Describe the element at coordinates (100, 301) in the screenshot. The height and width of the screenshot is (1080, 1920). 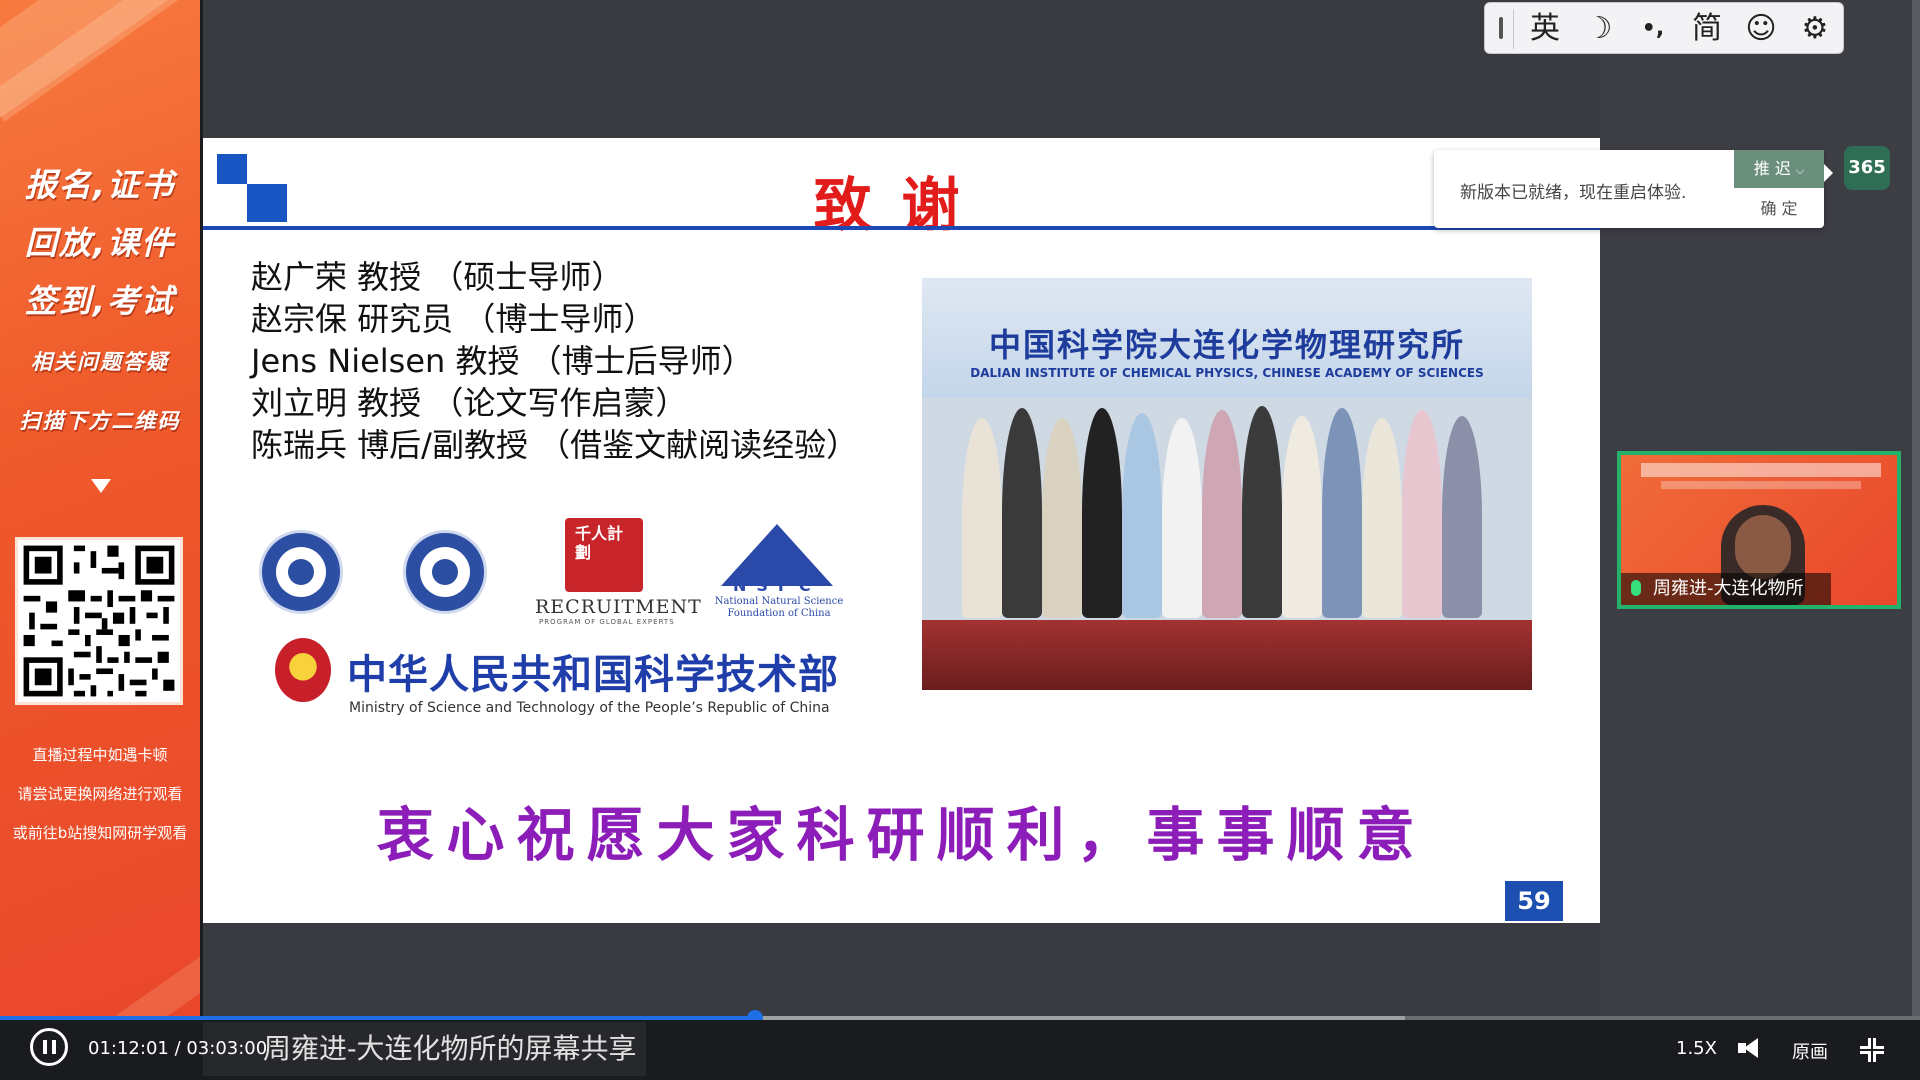
I see `promo-line: 签到,考试` at that location.